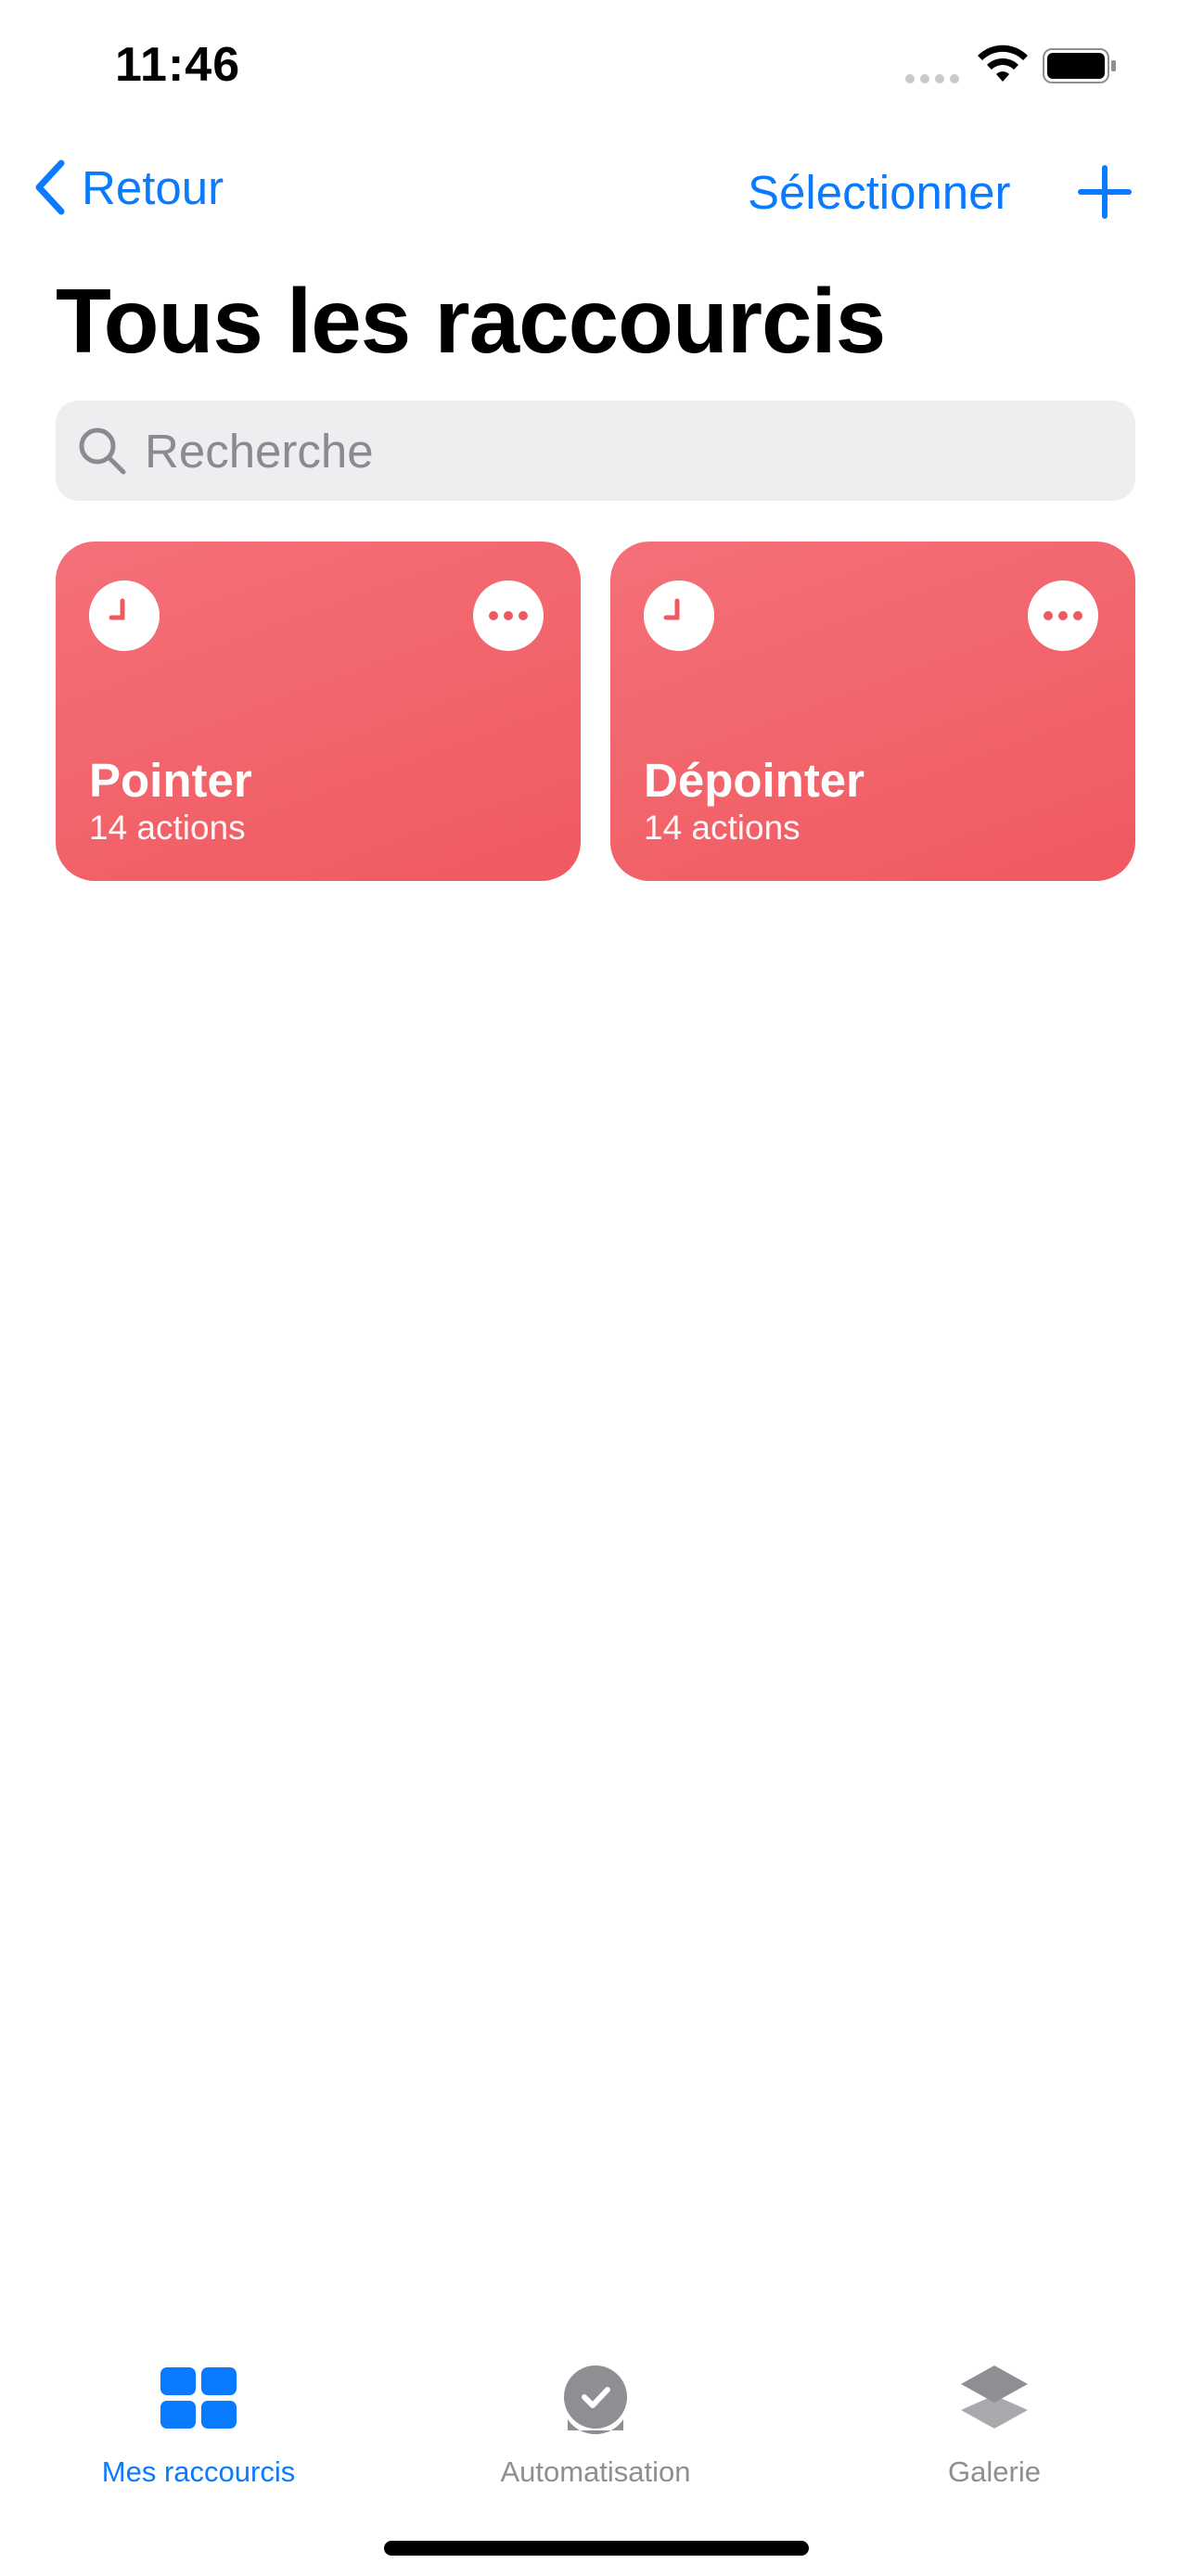 This screenshot has width=1191, height=2576. What do you see at coordinates (597, 2548) in the screenshot?
I see `home-indicator` at bounding box center [597, 2548].